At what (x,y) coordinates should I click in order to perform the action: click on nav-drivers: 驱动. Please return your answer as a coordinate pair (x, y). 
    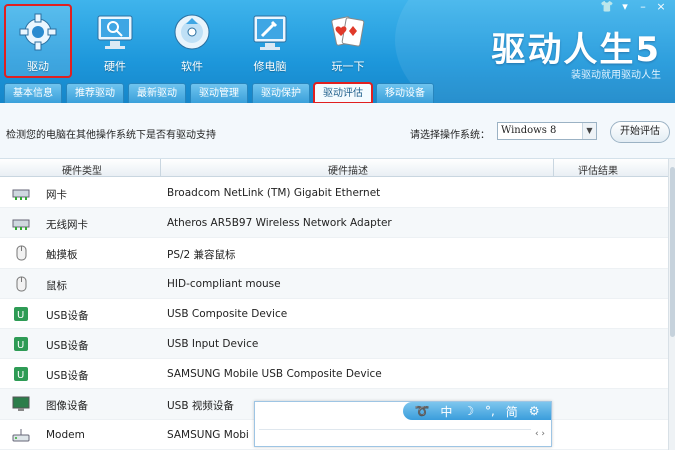
    Looking at the image, I should click on (38, 41).